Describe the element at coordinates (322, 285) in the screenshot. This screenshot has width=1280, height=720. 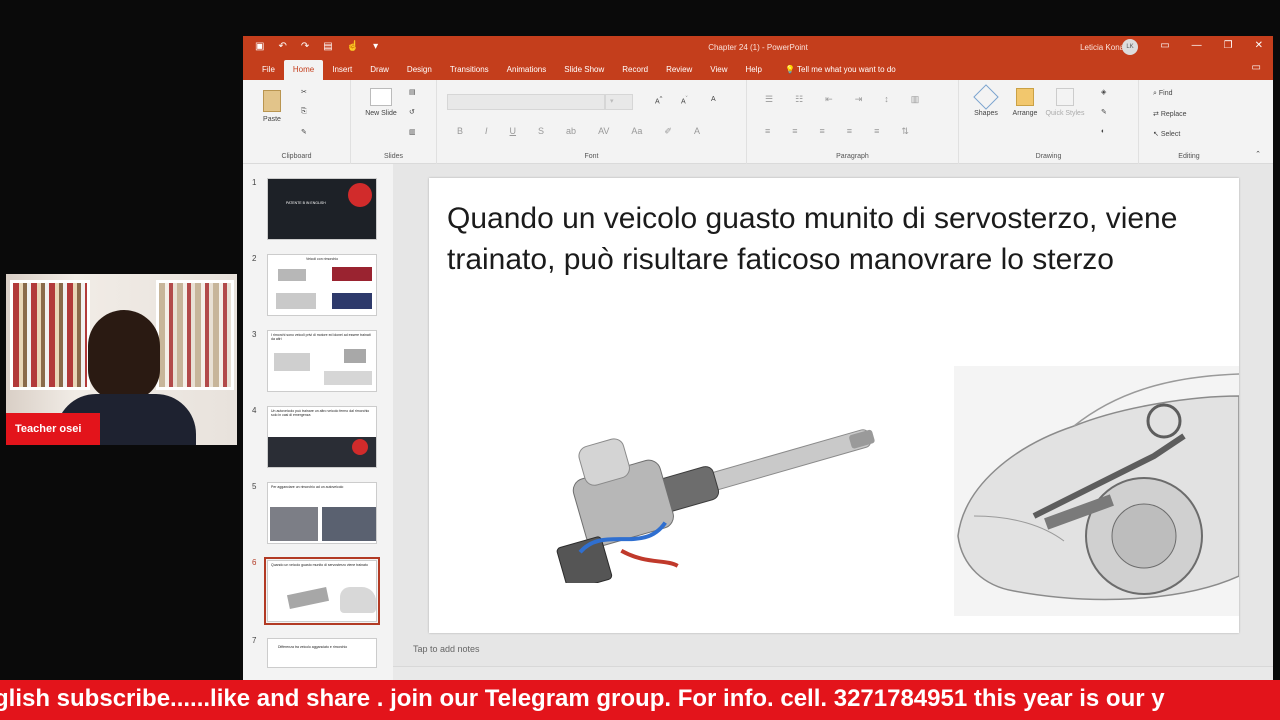
I see `slide-thumbnail-2: Veicoli con rimorchio` at that location.